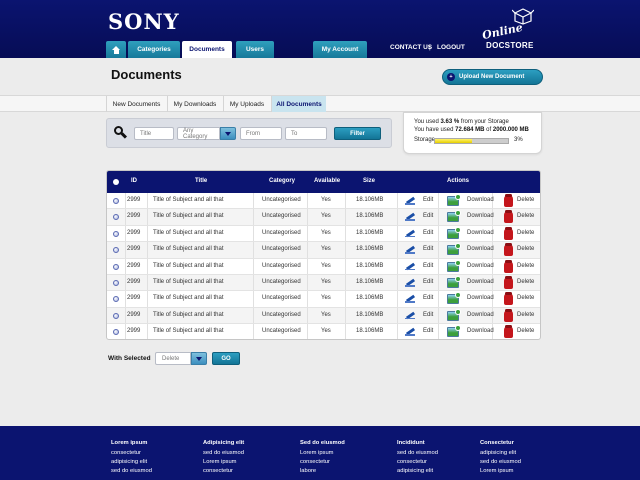 Image resolution: width=640 pixels, height=480 pixels. I want to click on logout-link: LOGOUT, so click(451, 47).